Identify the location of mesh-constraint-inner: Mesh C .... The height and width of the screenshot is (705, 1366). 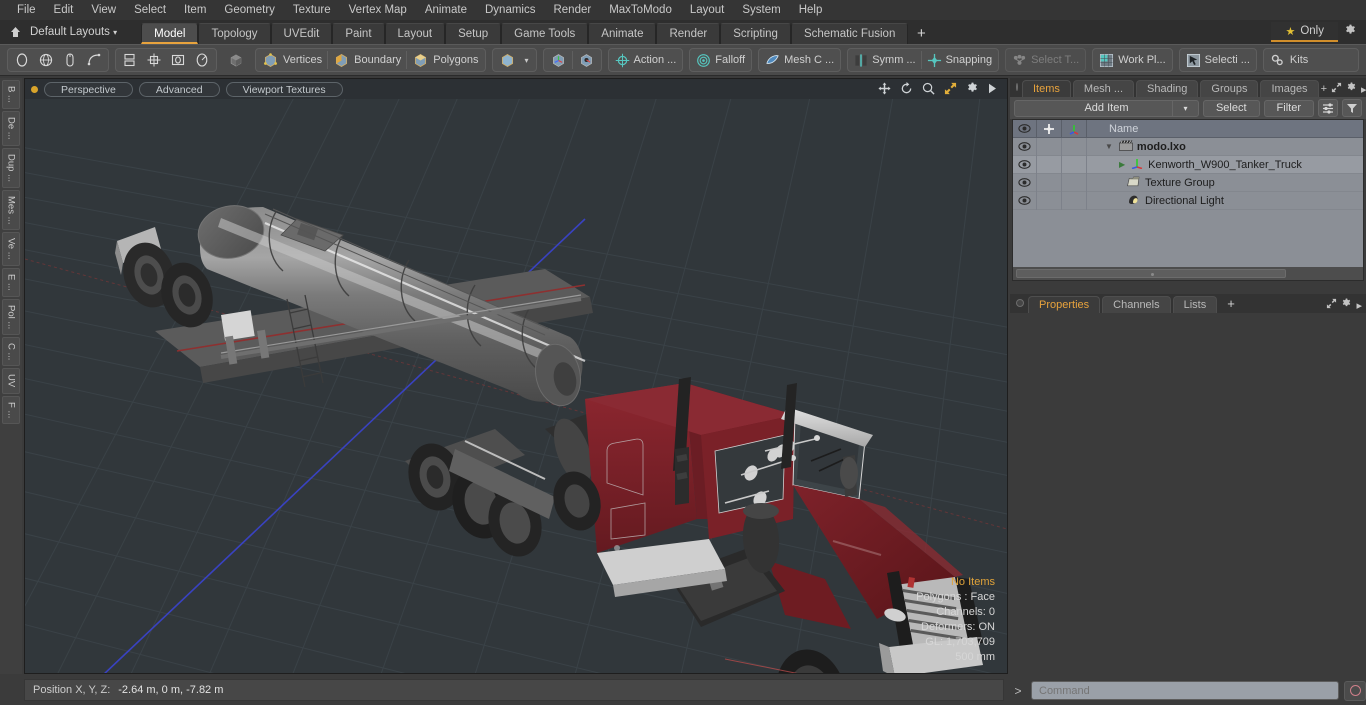
(799, 60).